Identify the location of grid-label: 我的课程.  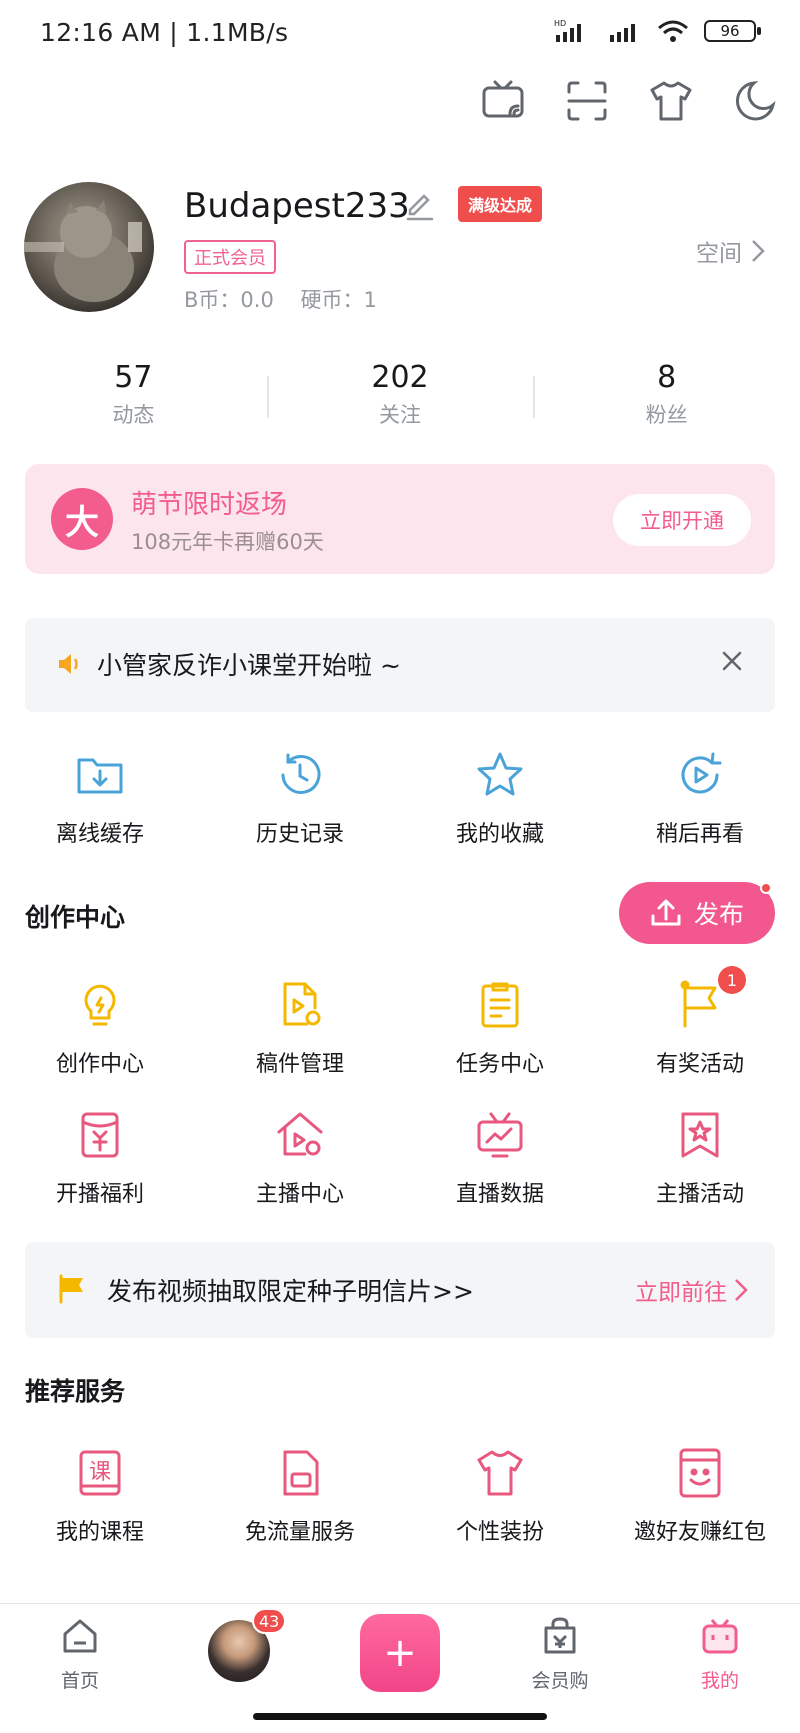
(99, 1532).